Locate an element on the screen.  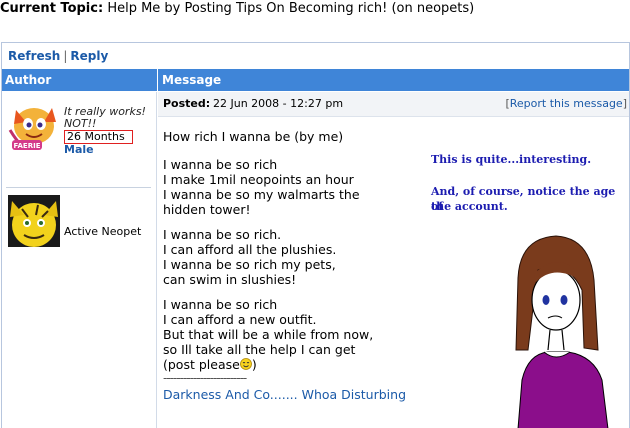
signature-link: Darkness And Co....... Whoa Disturbing is located at coordinates (284, 394).